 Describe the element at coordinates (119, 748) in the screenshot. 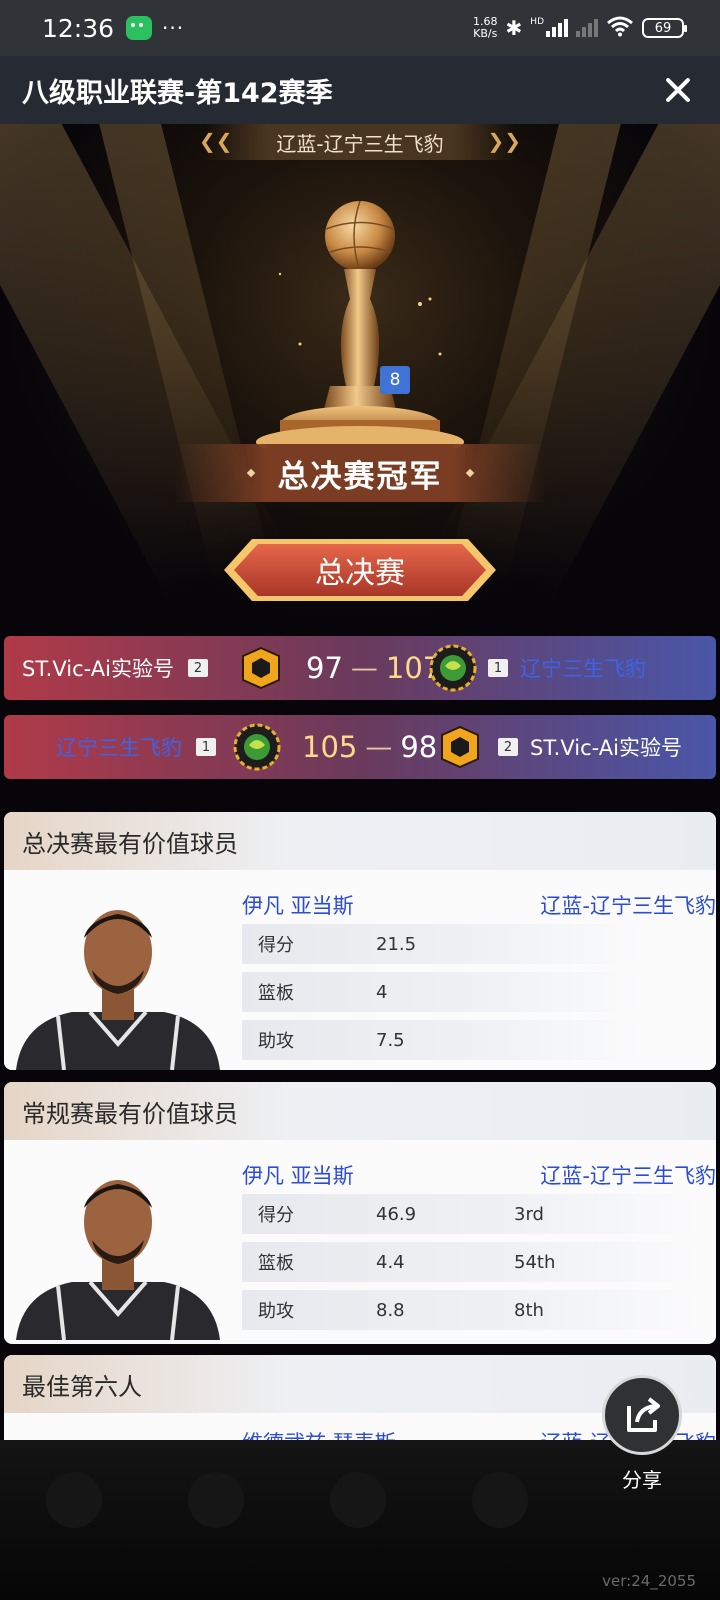

I see `home-team-name: 辽宁三生飞豹` at that location.